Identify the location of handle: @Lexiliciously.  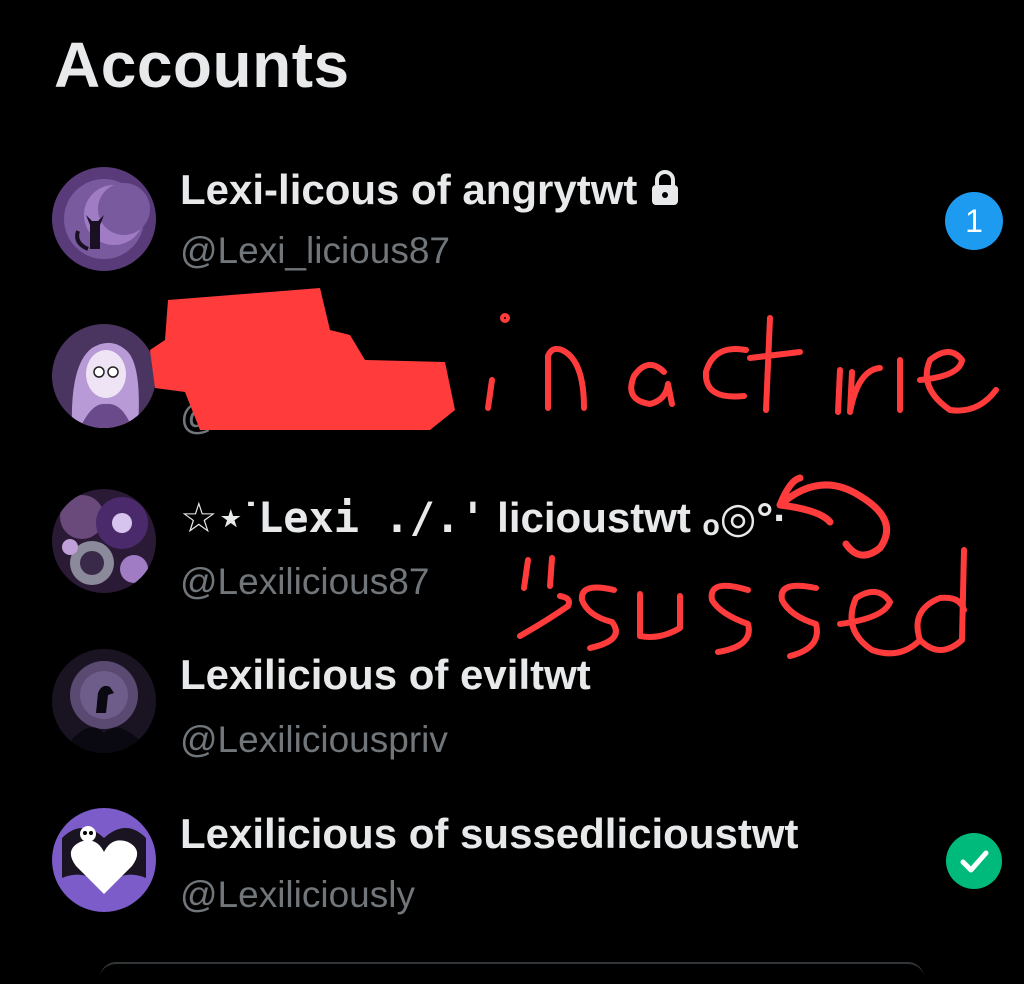
(297, 894).